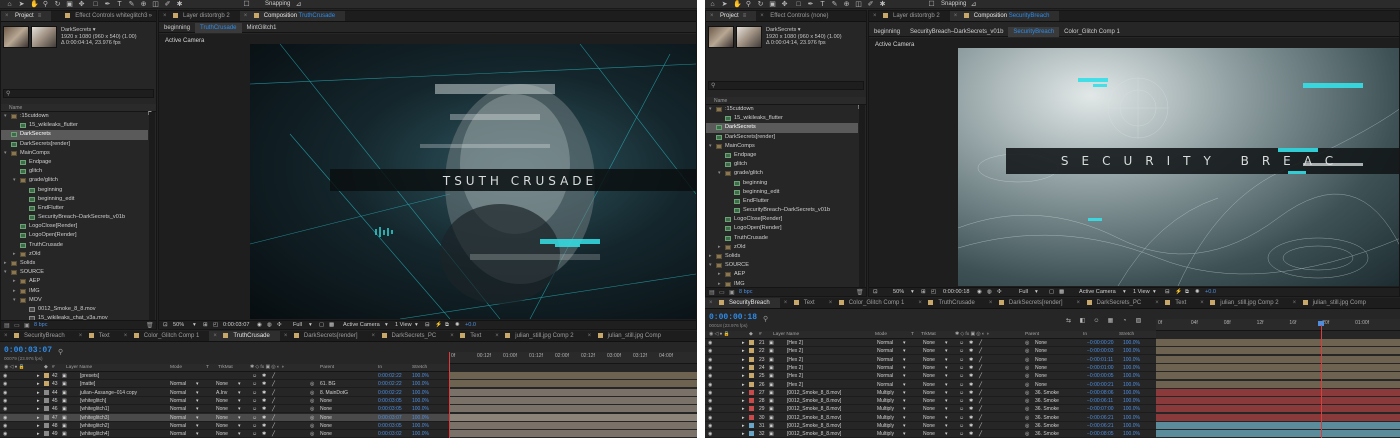 Image resolution: width=1400 pixels, height=438 pixels. I want to click on view-layout-select: 1 View, so click(403, 325).